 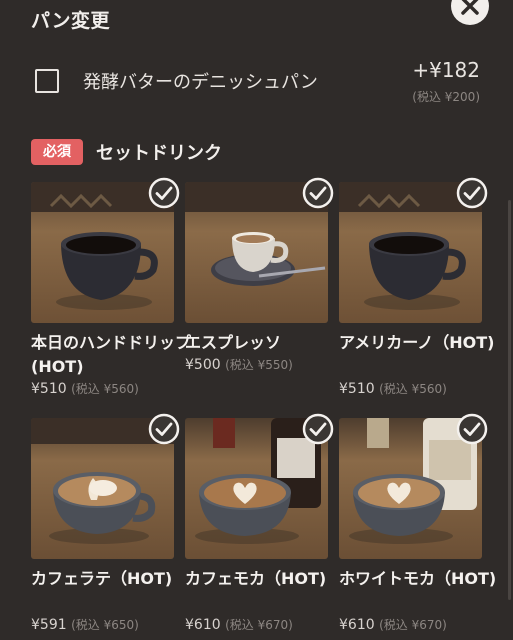 I want to click on drink-name: 本日のハンドドリップ(HOT), so click(x=111, y=354).